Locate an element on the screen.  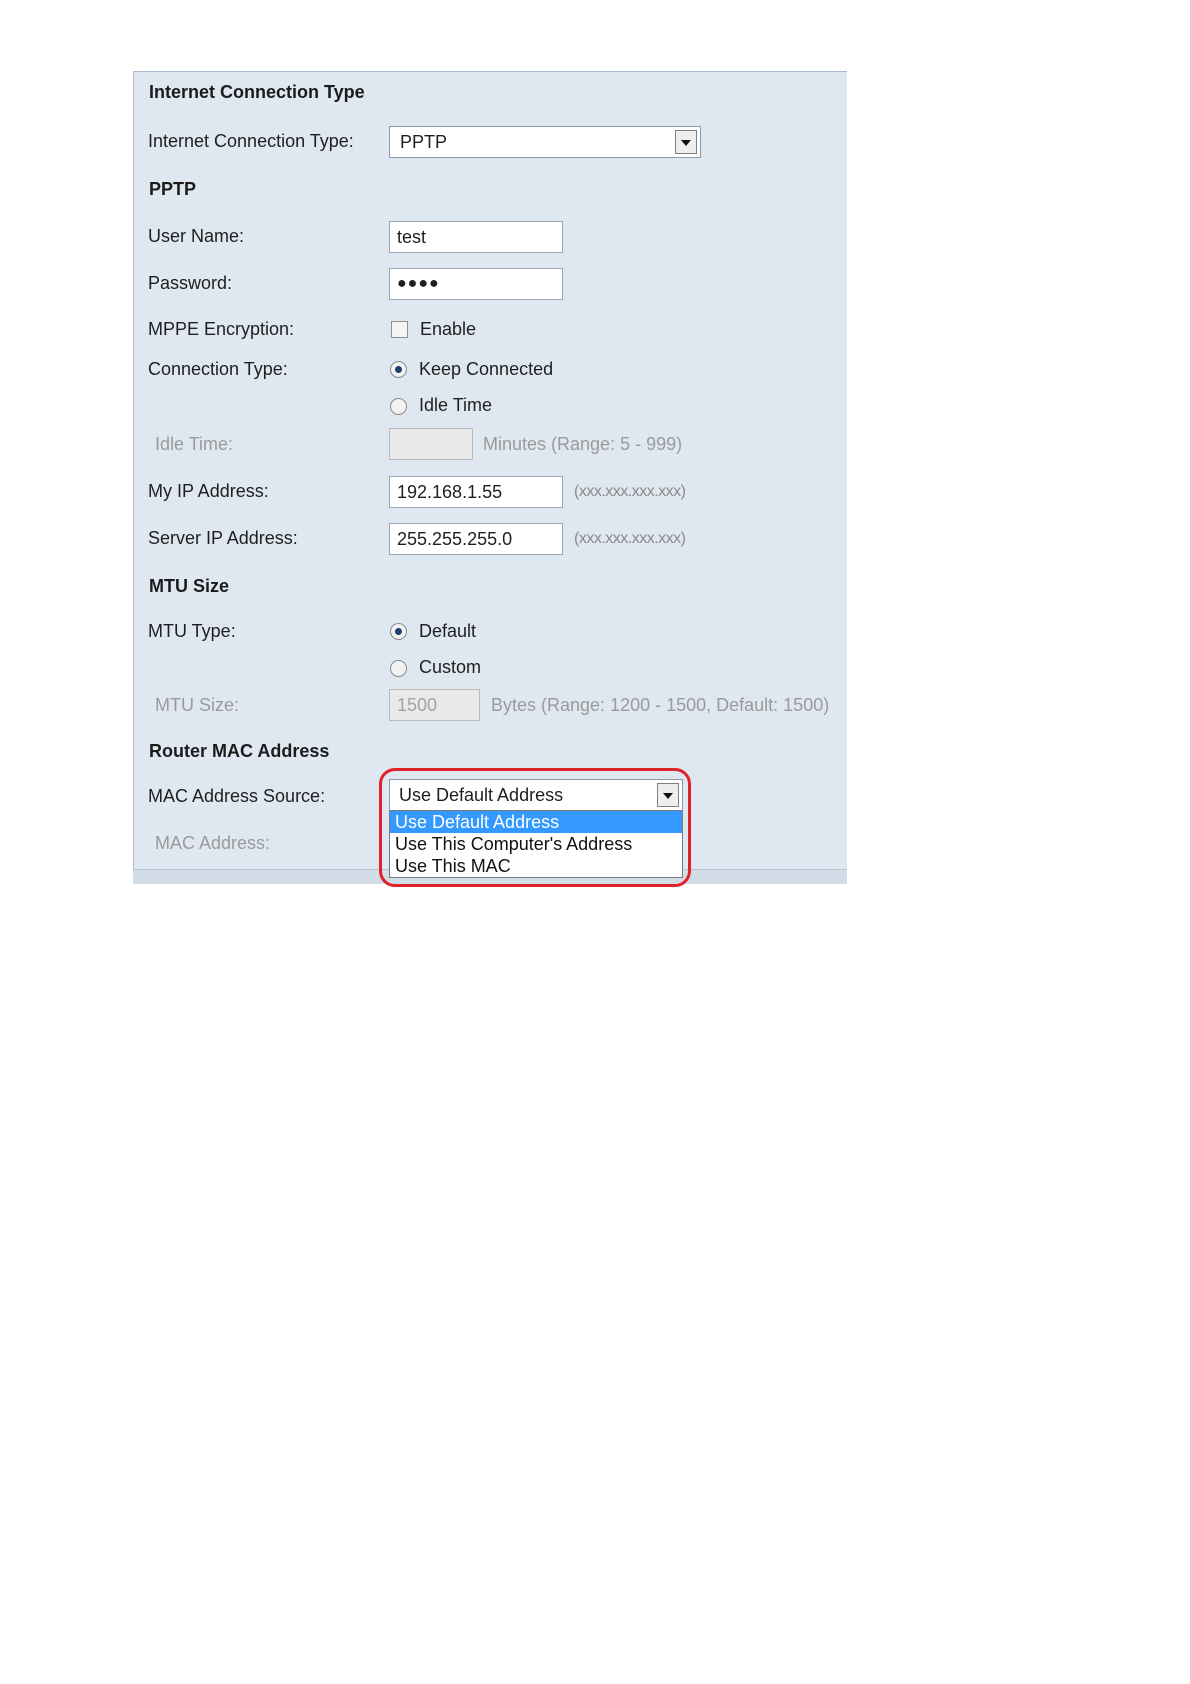
username-input: test is located at coordinates (476, 237).